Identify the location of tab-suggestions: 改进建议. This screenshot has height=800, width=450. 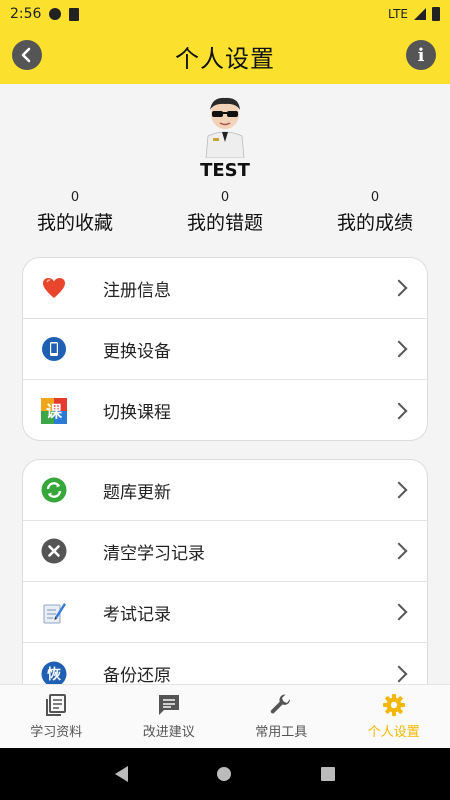
(169, 716).